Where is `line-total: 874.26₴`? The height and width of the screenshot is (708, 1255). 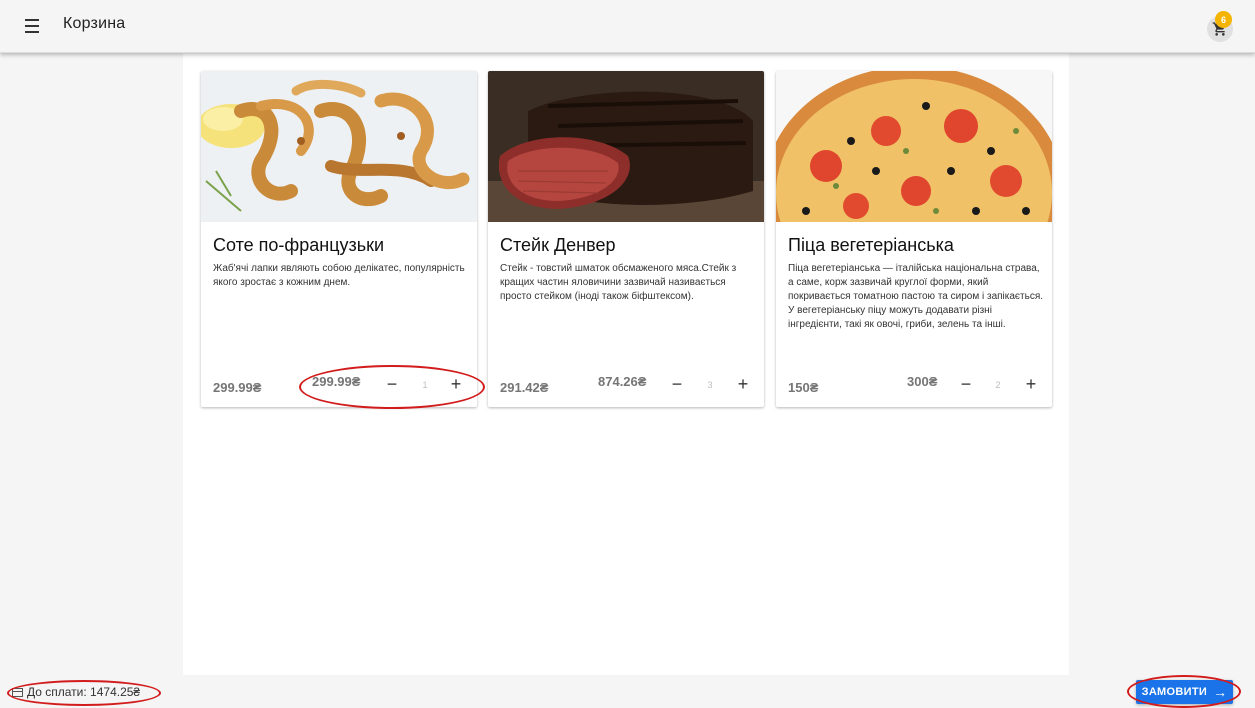 line-total: 874.26₴ is located at coordinates (622, 381).